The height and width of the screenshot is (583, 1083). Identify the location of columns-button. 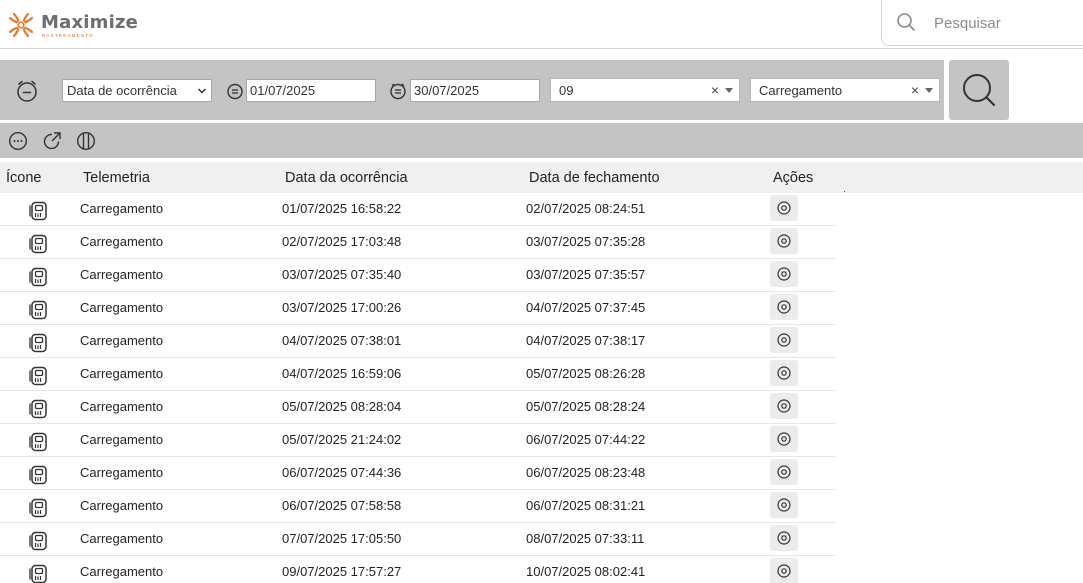
(86, 141).